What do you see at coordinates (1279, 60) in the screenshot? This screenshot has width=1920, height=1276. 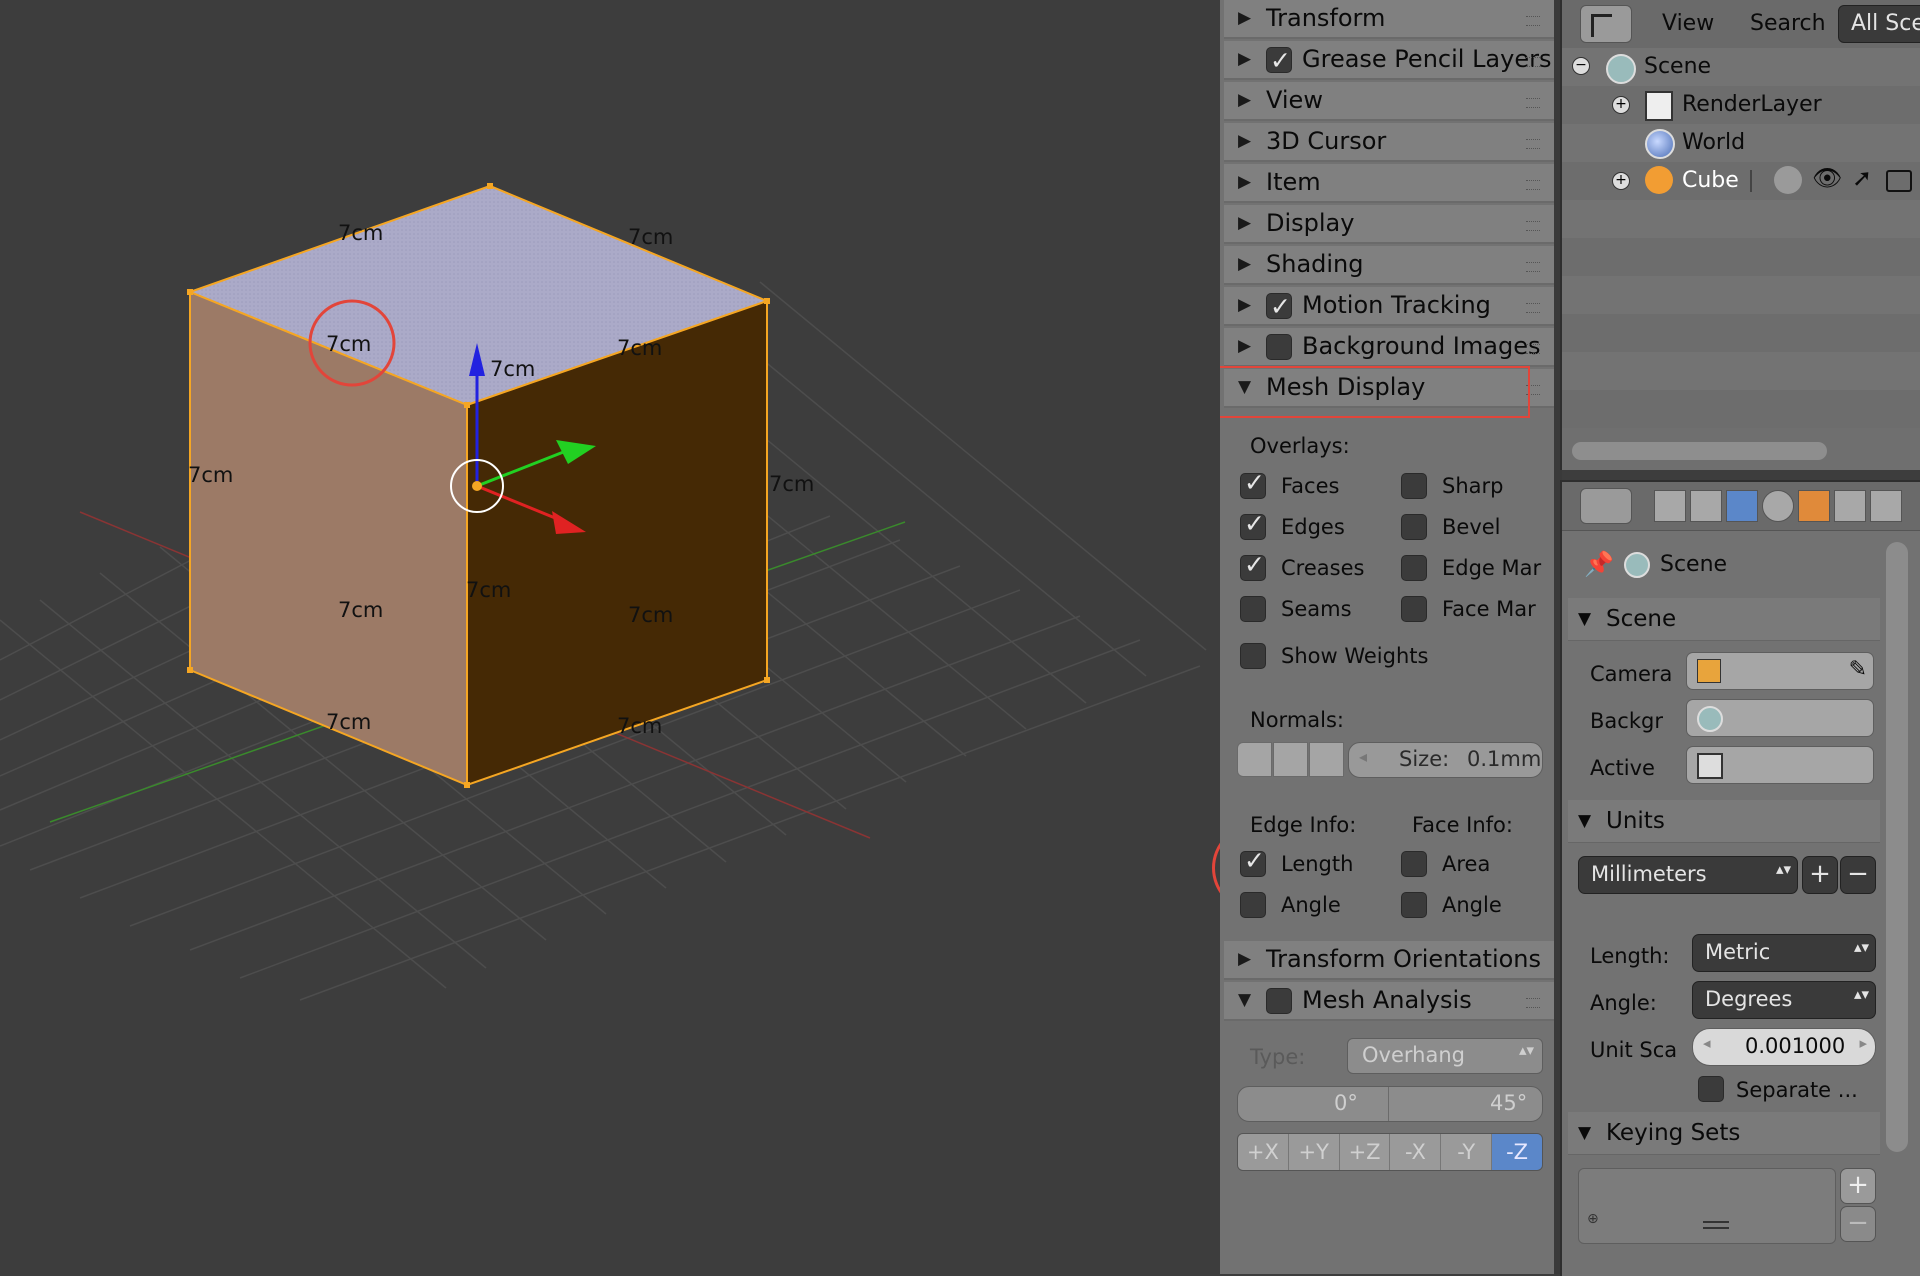 I see `grease-pencil-checkbox` at bounding box center [1279, 60].